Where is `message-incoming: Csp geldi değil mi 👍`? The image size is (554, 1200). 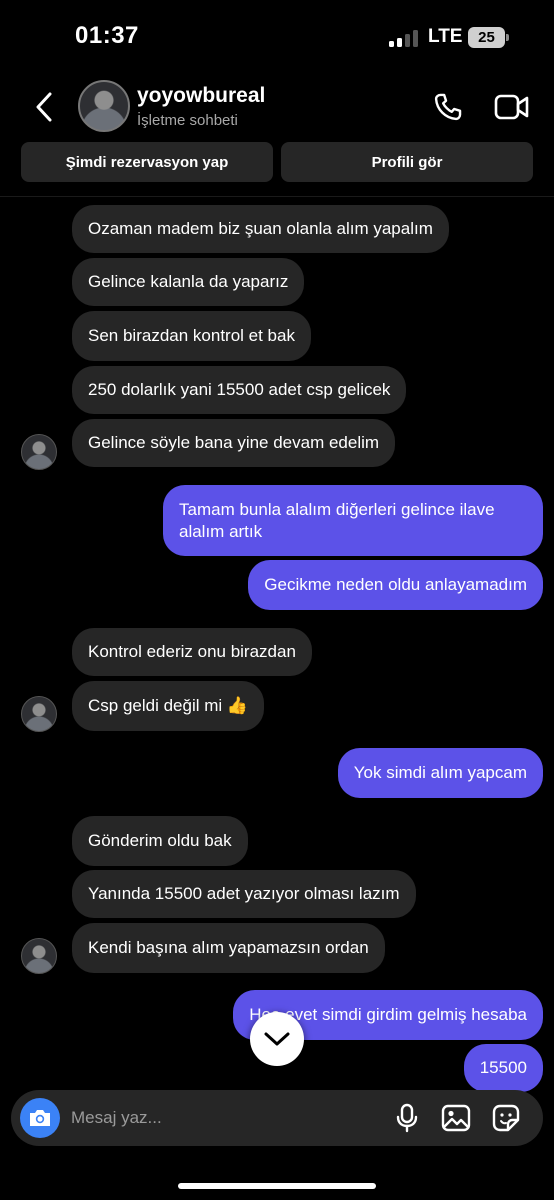
message-incoming: Csp geldi değil mi 👍 is located at coordinates (168, 706).